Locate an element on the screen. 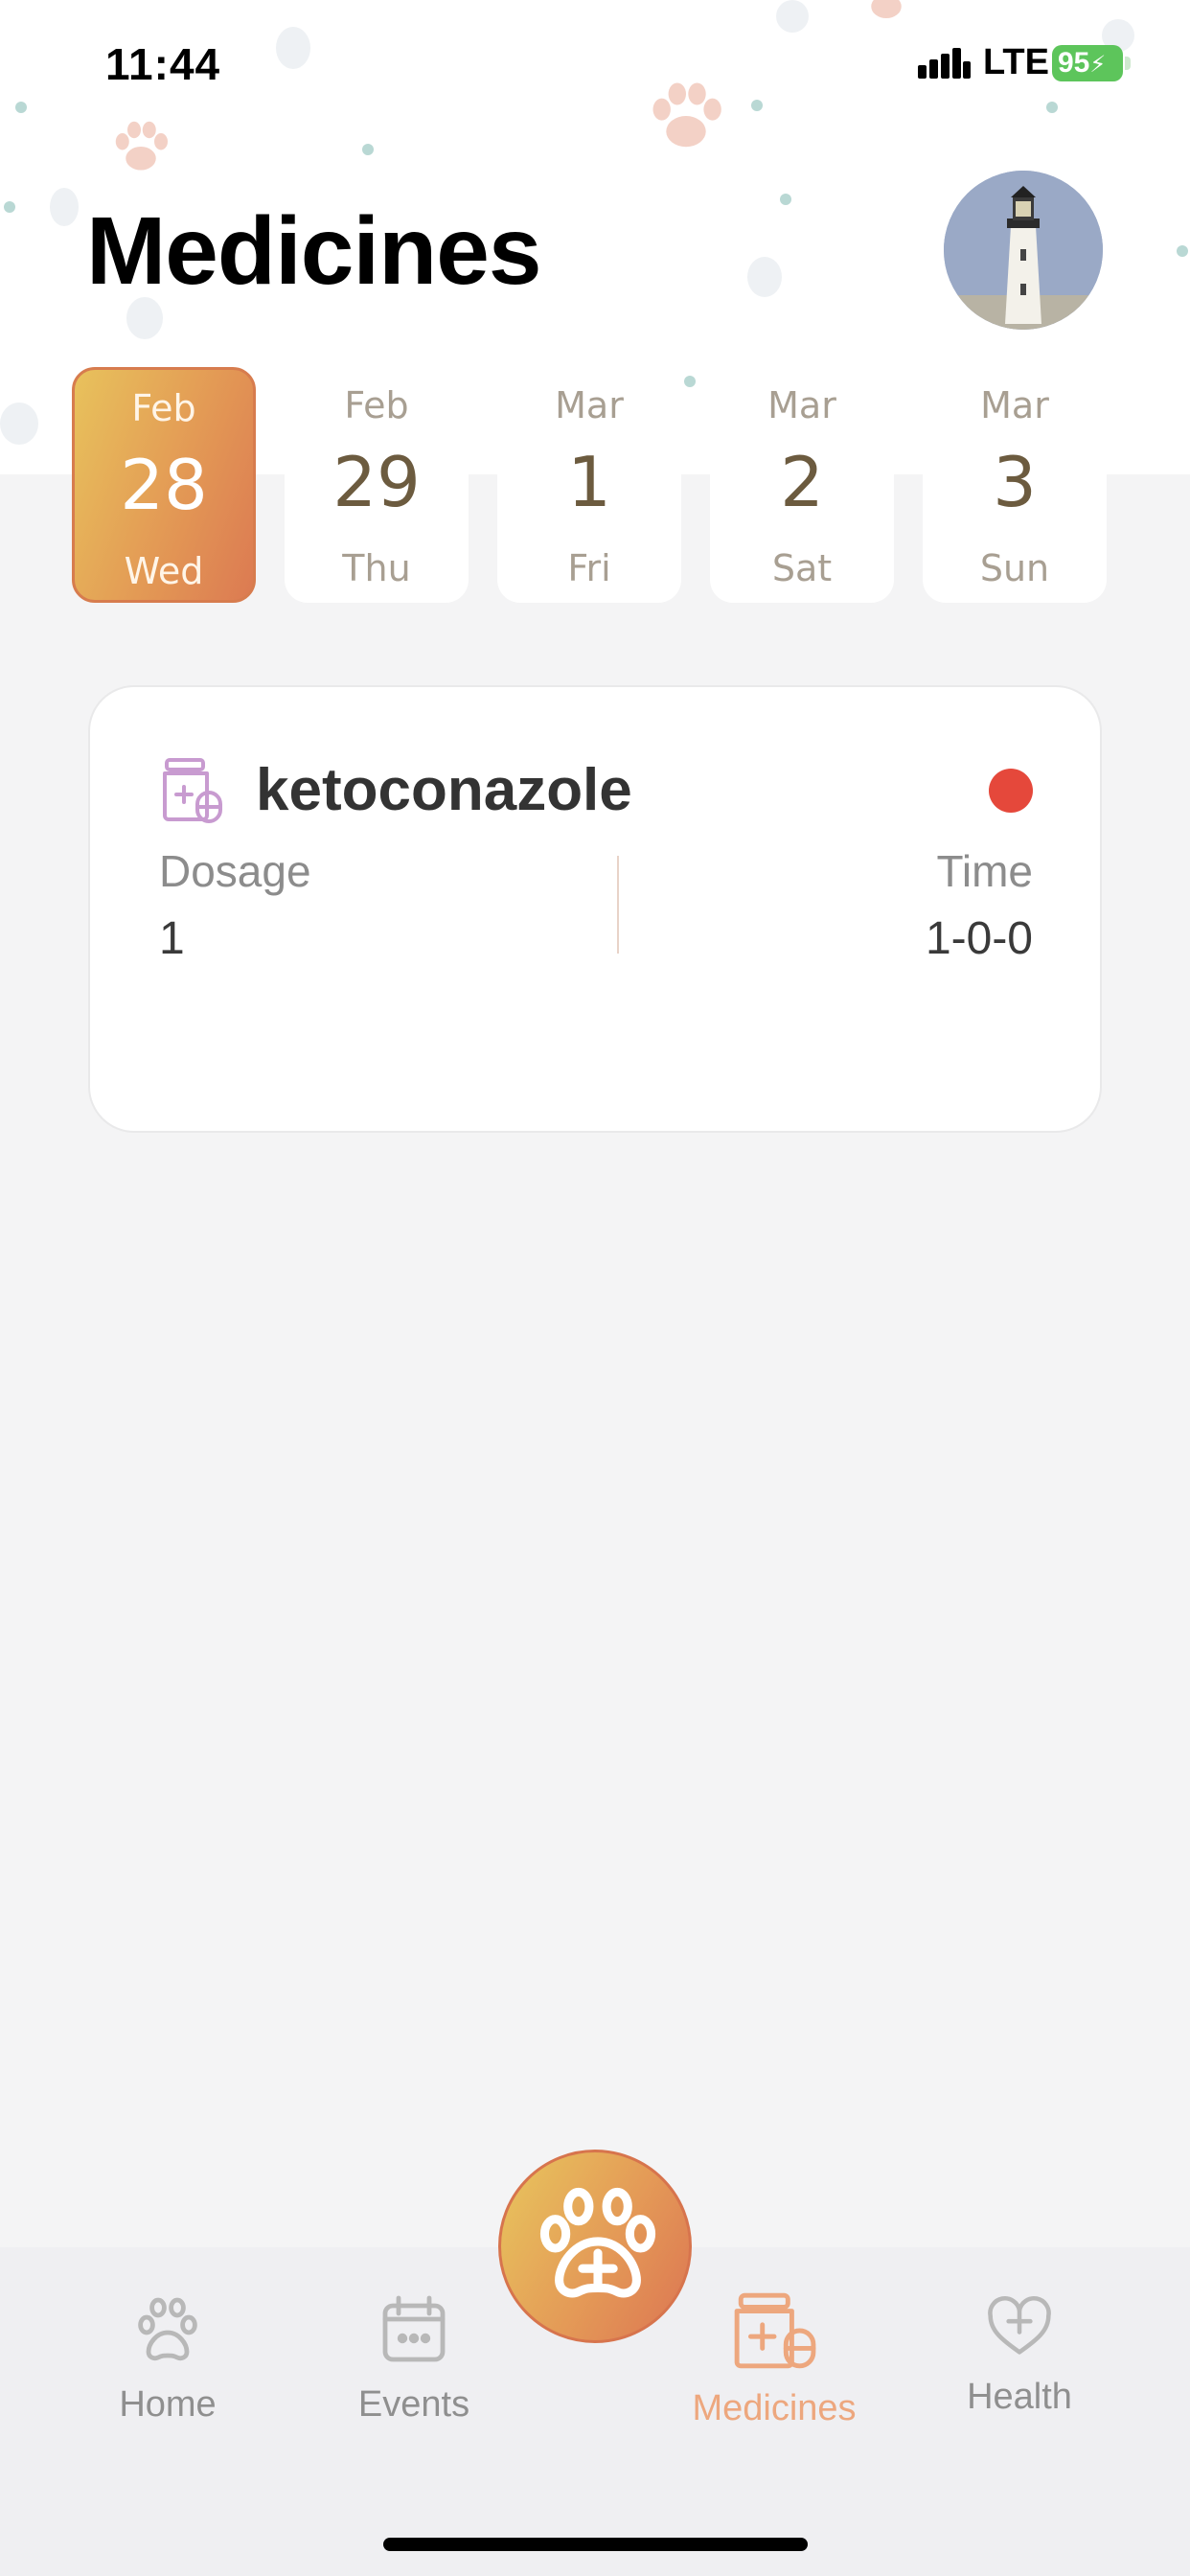  date-day: 28 is located at coordinates (164, 485).